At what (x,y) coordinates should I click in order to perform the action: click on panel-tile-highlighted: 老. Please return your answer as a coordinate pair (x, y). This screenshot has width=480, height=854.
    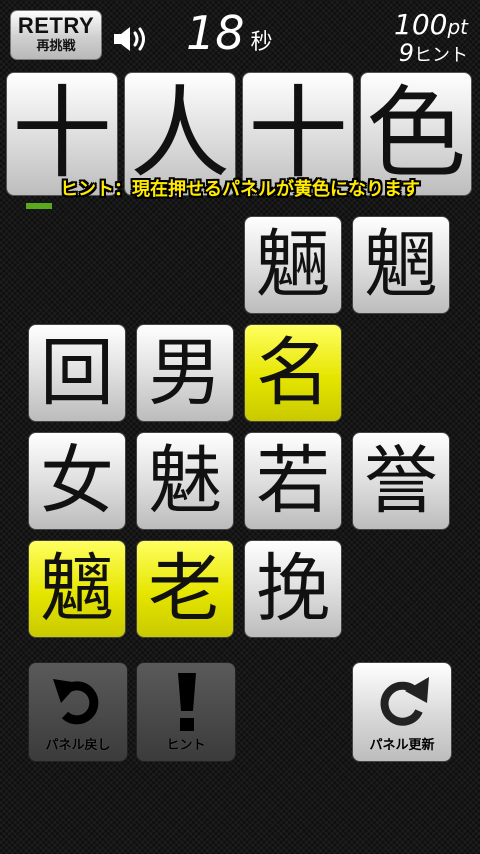
    Looking at the image, I should click on (185, 589).